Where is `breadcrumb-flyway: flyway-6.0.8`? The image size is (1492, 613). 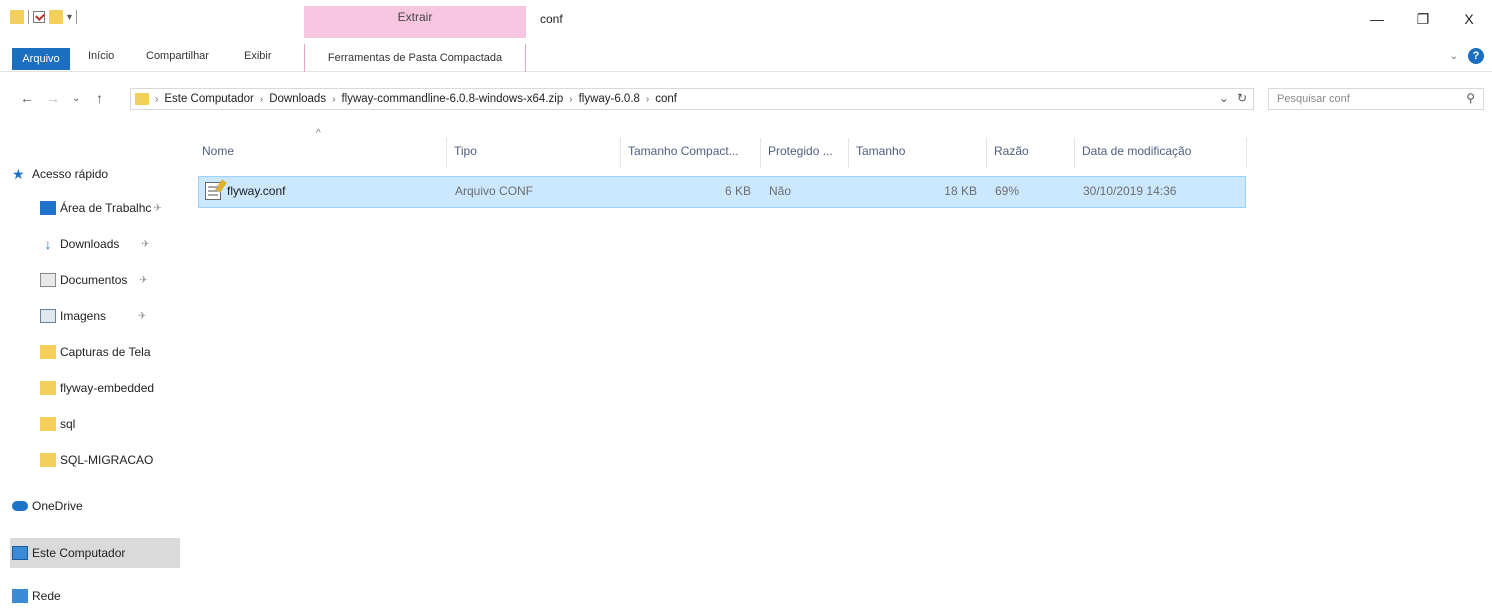
breadcrumb-flyway: flyway-6.0.8 is located at coordinates (609, 99).